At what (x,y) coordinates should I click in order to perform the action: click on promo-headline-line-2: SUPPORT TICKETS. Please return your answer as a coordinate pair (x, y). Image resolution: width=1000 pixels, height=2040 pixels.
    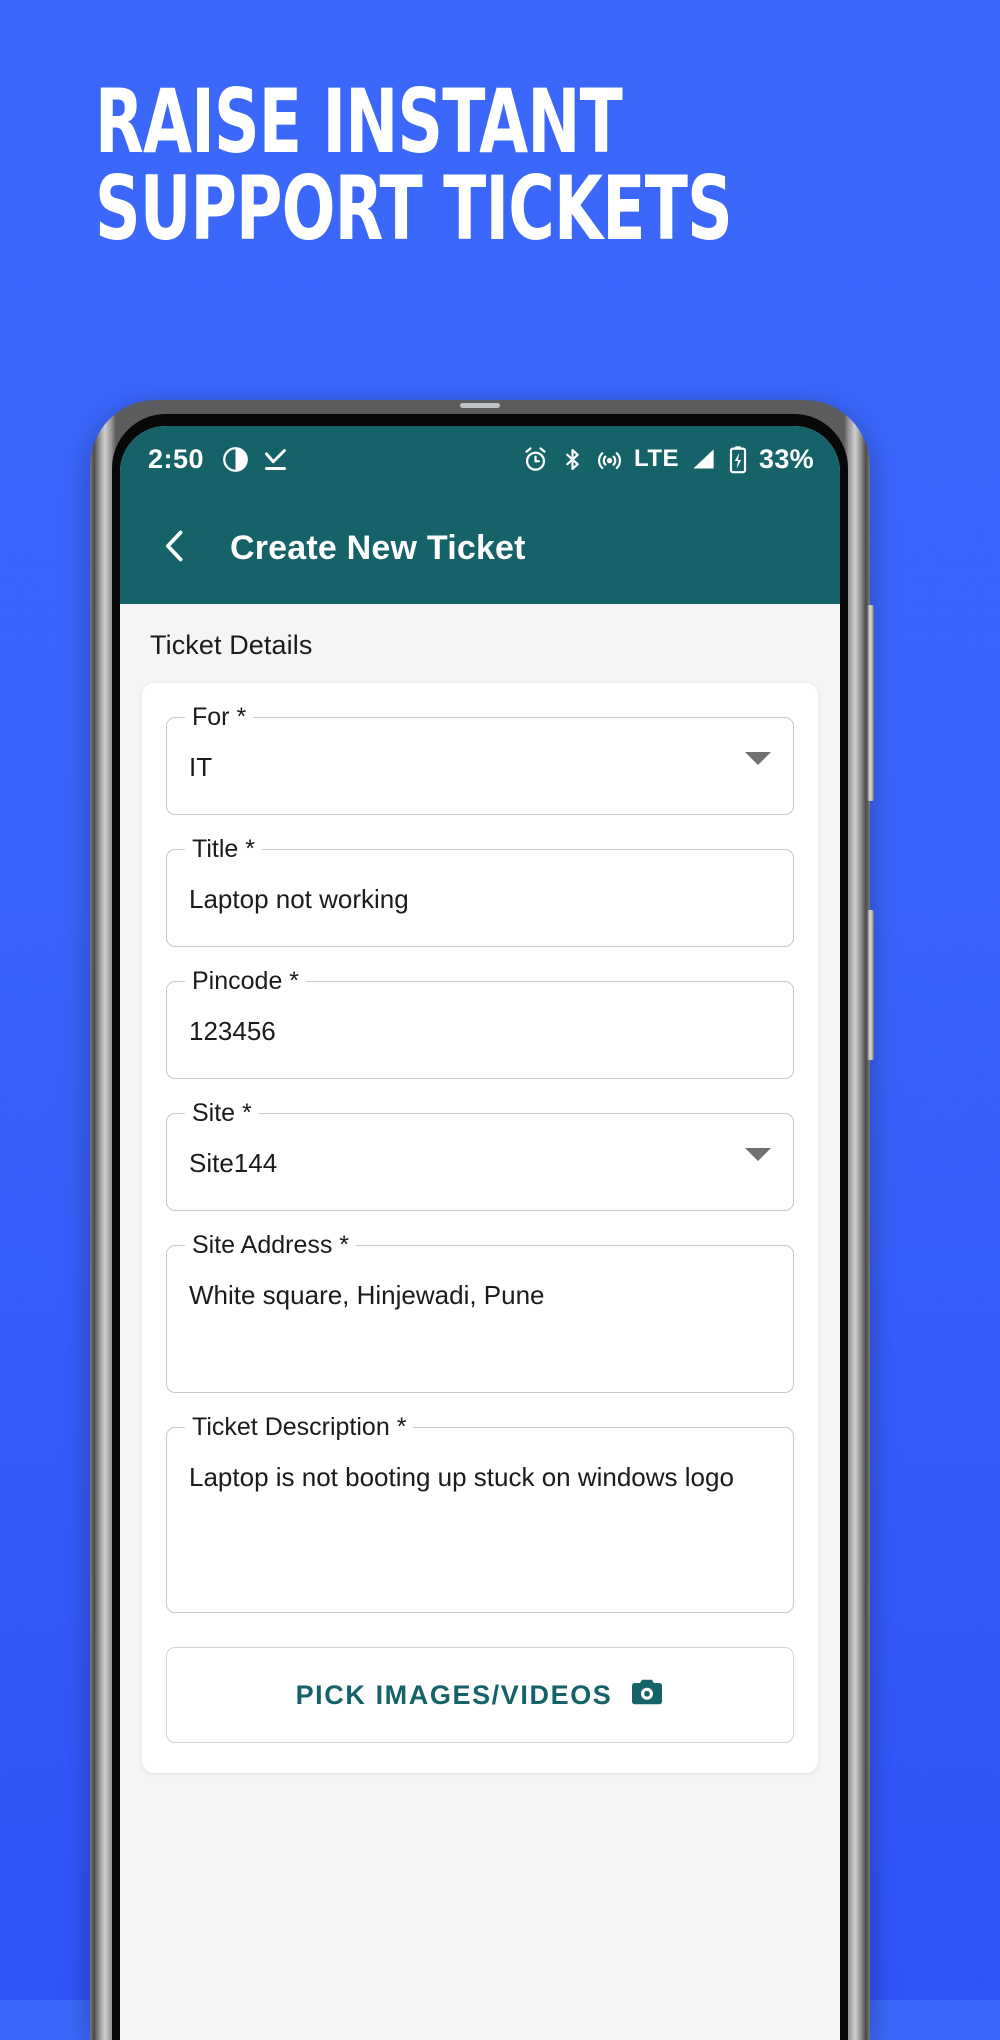
    Looking at the image, I should click on (414, 209).